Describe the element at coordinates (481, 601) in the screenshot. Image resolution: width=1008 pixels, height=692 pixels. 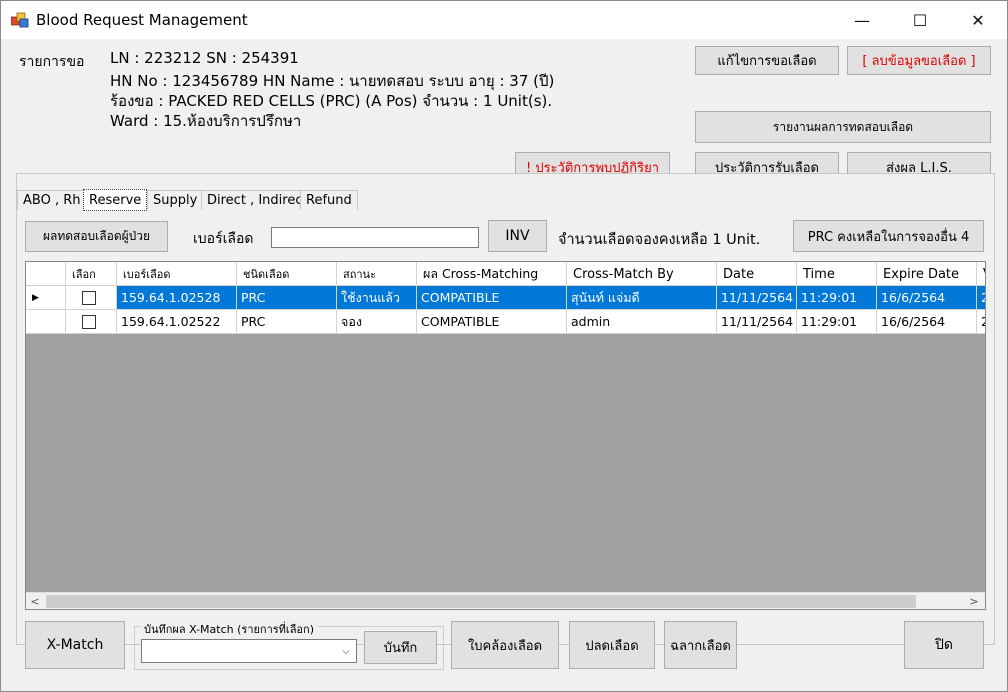
I see `scroll-thumb` at that location.